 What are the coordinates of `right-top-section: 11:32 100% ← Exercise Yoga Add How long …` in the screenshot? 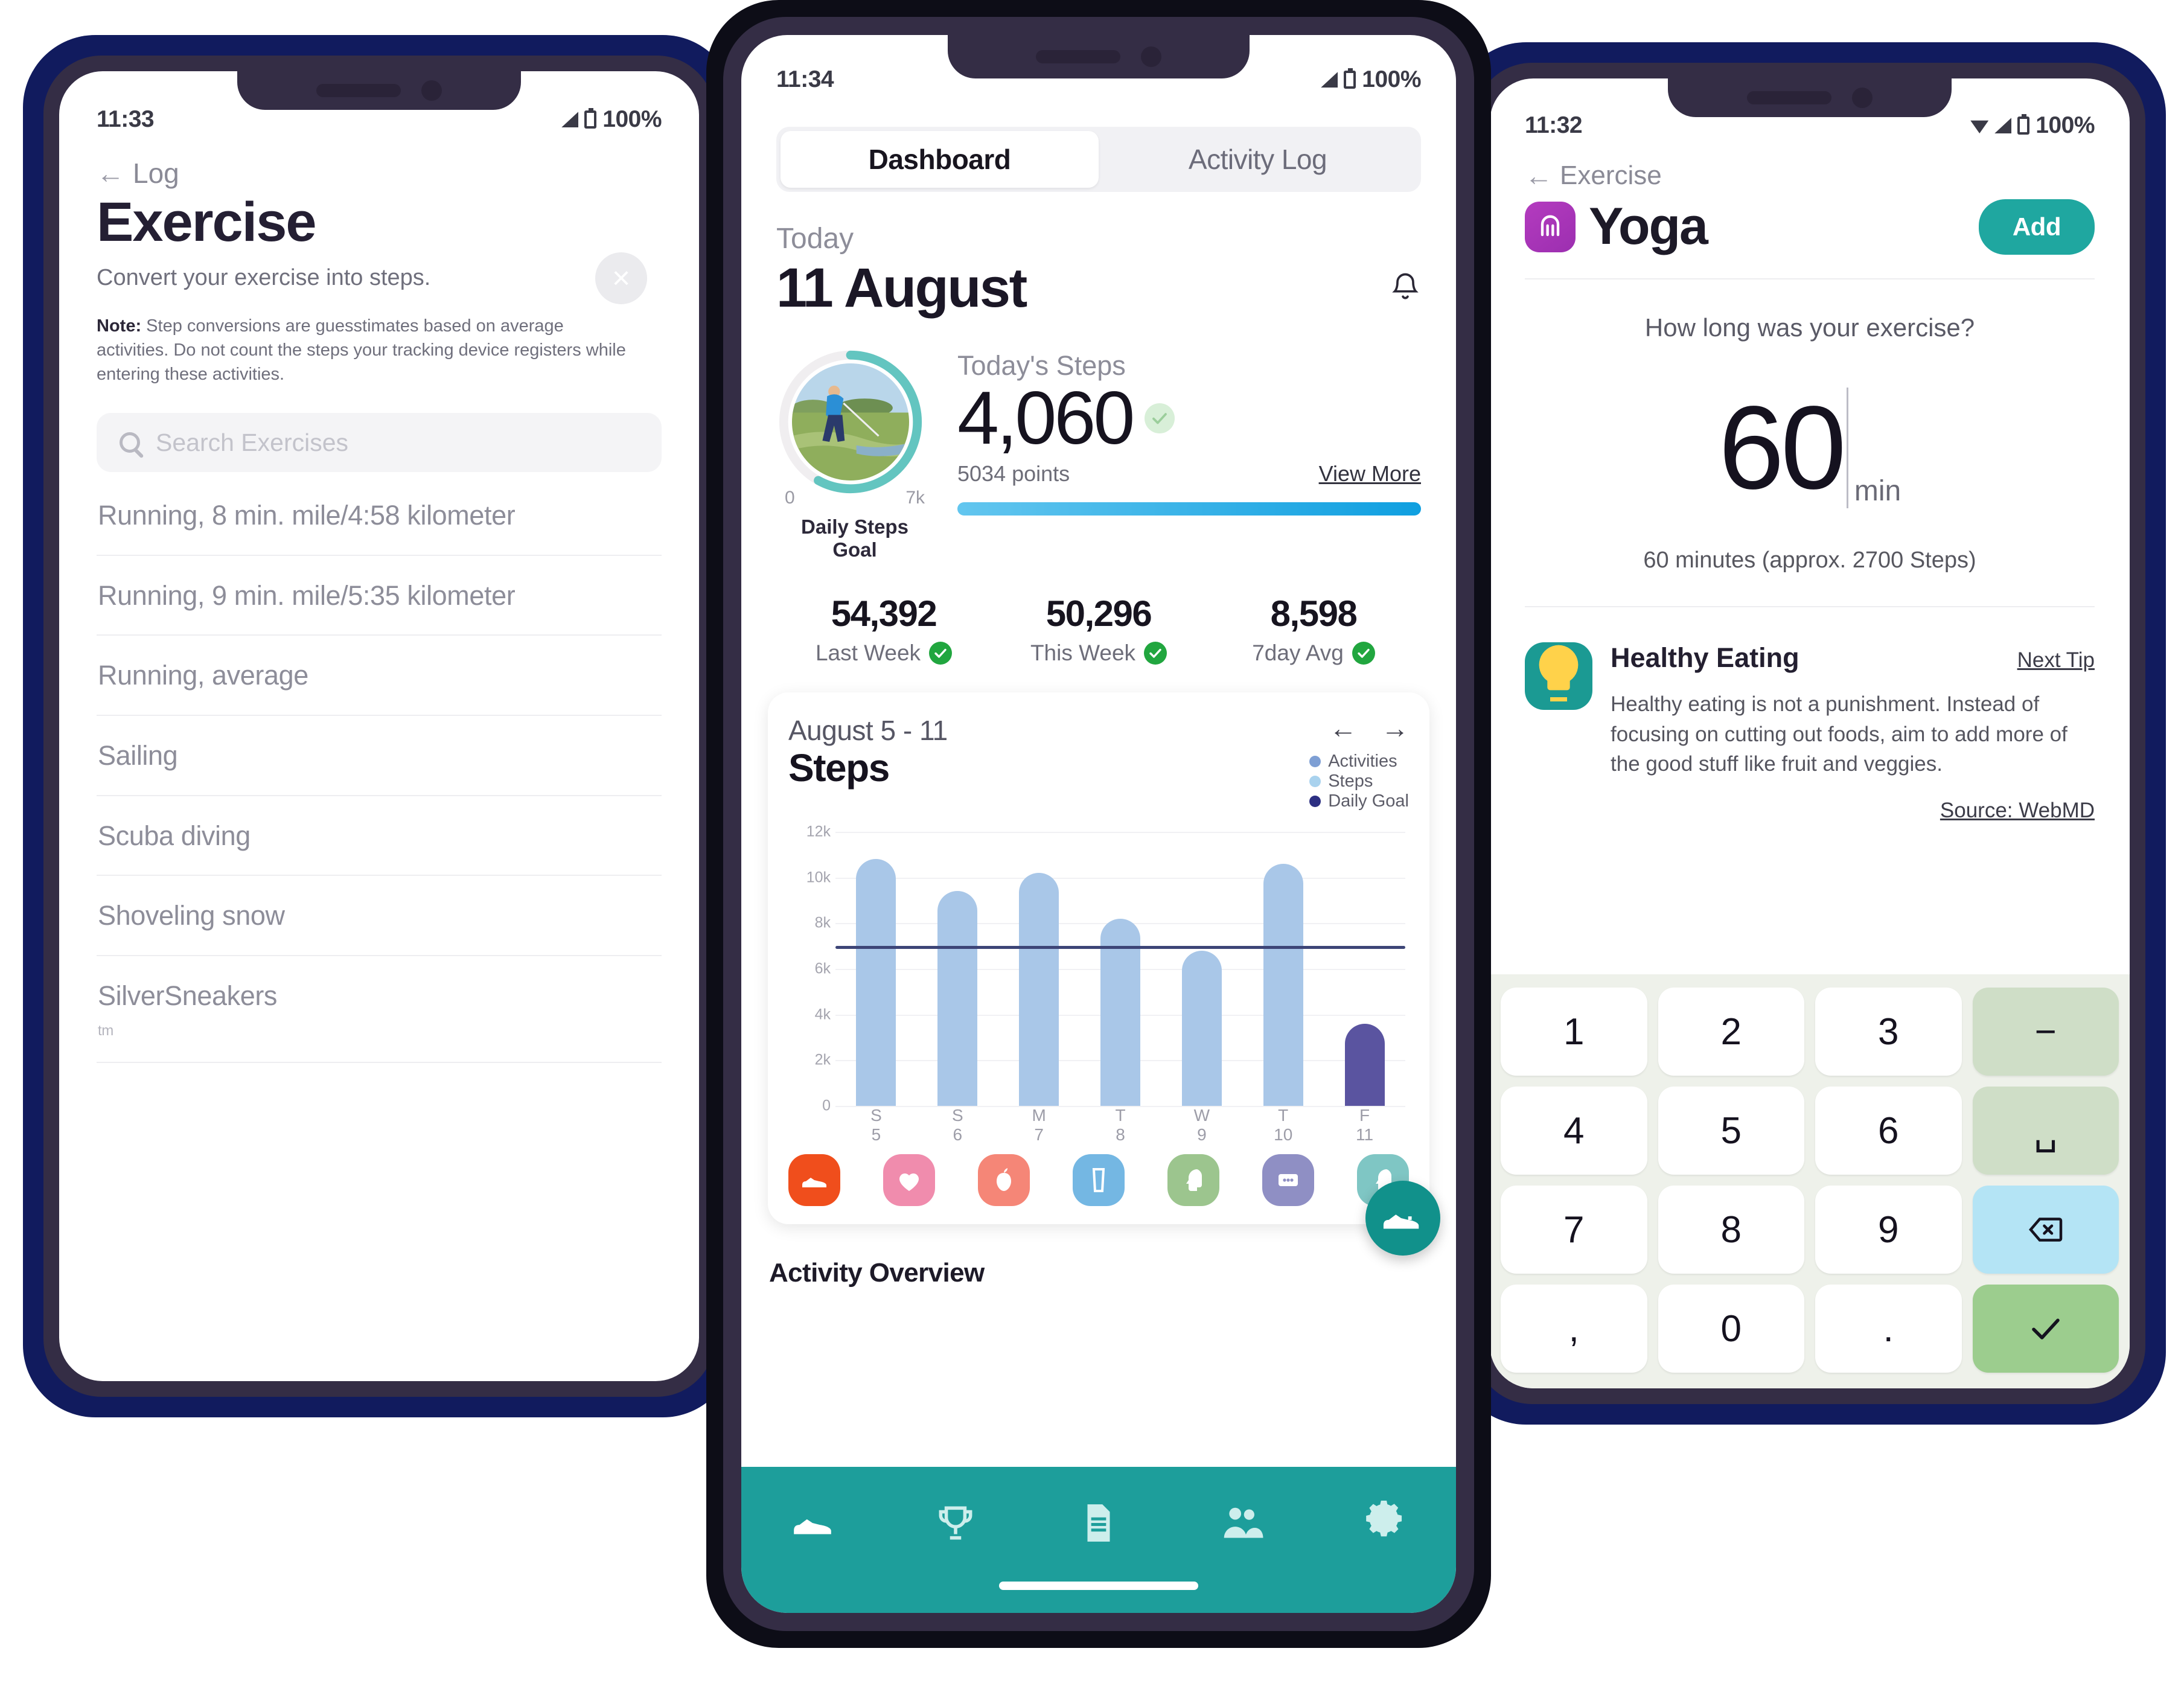 It's located at (1810, 450).